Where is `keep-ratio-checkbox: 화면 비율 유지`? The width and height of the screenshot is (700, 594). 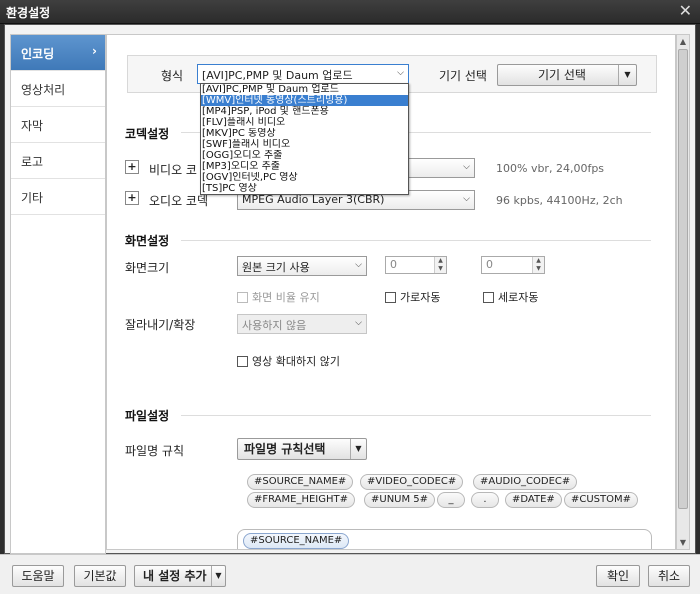 keep-ratio-checkbox: 화면 비율 유지 is located at coordinates (278, 297).